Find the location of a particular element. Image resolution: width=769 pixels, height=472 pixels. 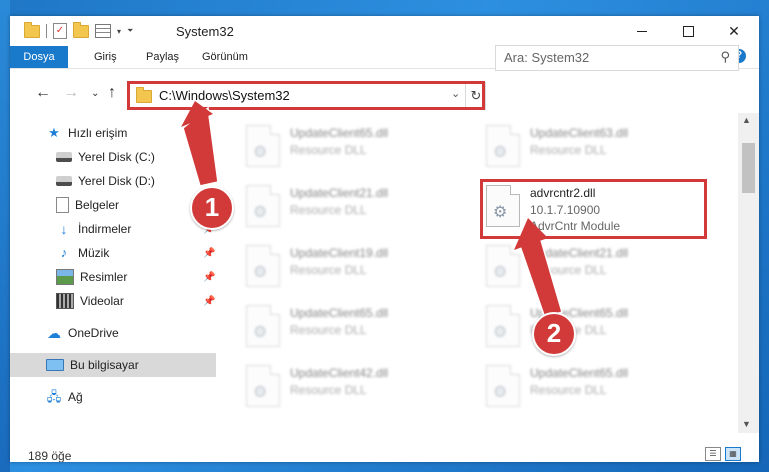

customize-toolbar-icon: ⏷ is located at coordinates (130, 31).